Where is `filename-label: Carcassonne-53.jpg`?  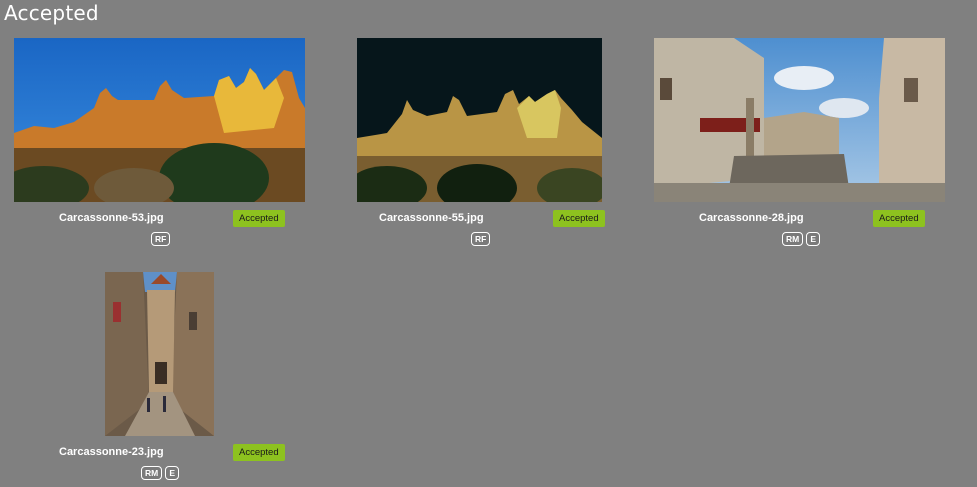
filename-label: Carcassonne-53.jpg is located at coordinates (111, 218).